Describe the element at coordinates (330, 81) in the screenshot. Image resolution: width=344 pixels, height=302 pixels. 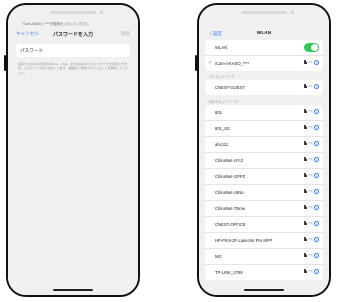
I see `right-phone-power-button` at that location.